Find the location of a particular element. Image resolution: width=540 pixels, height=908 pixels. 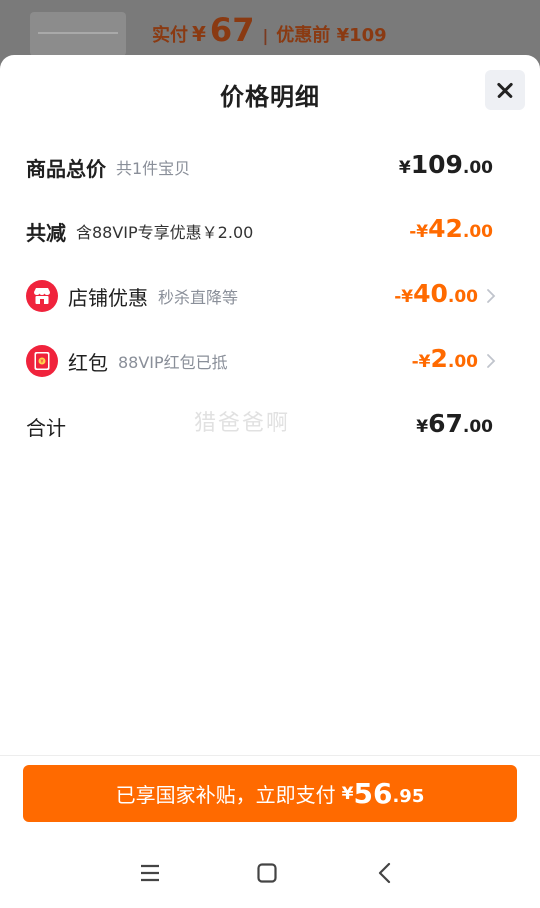

discount-dec: .00 is located at coordinates (477, 232).